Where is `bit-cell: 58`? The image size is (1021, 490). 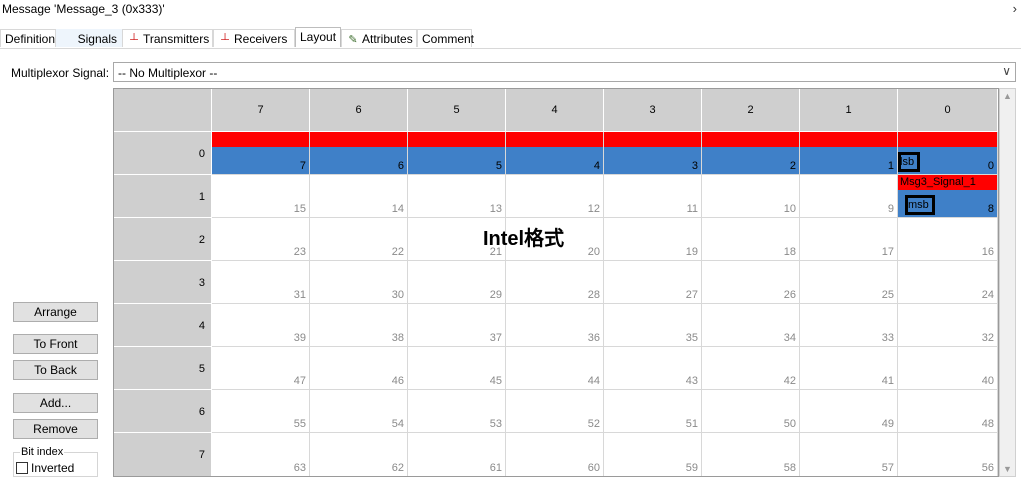 bit-cell: 58 is located at coordinates (751, 454).